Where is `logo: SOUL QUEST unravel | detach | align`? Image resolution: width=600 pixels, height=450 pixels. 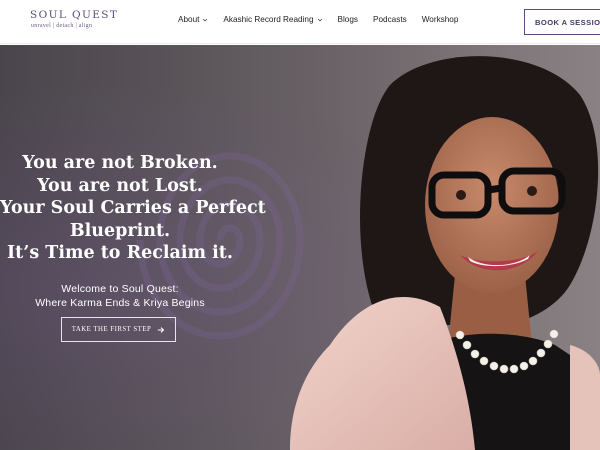 logo: SOUL QUEST unravel | detach | align is located at coordinates (74, 22).